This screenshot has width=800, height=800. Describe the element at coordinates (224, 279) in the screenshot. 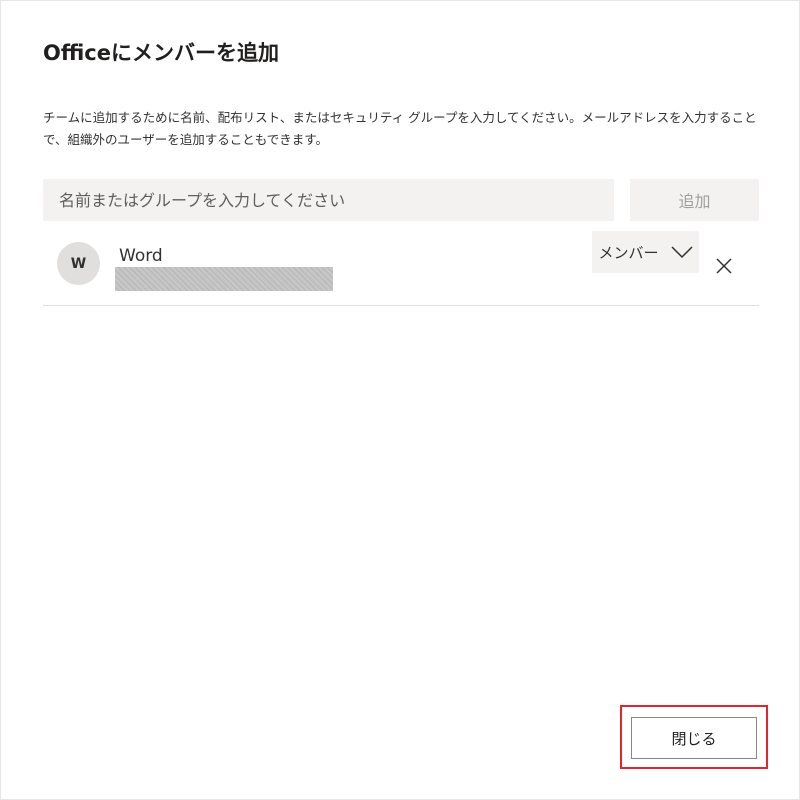

I see `redacted-email` at that location.